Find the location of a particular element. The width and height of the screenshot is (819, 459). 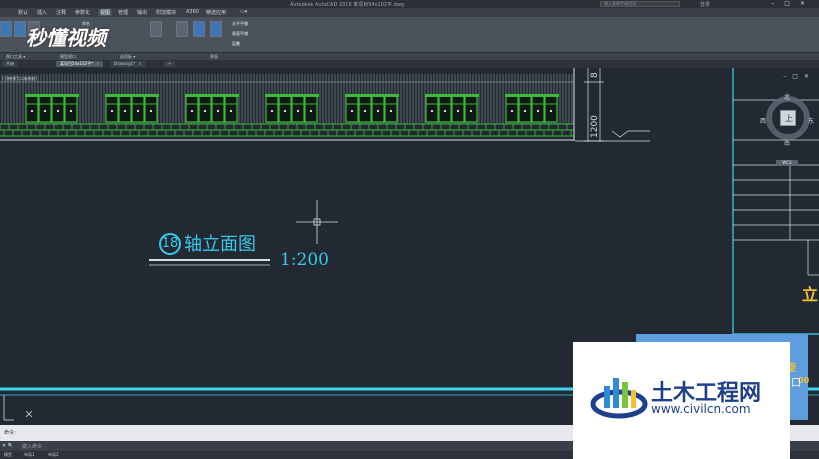

axis-number-bubble: 18 is located at coordinates (170, 244).